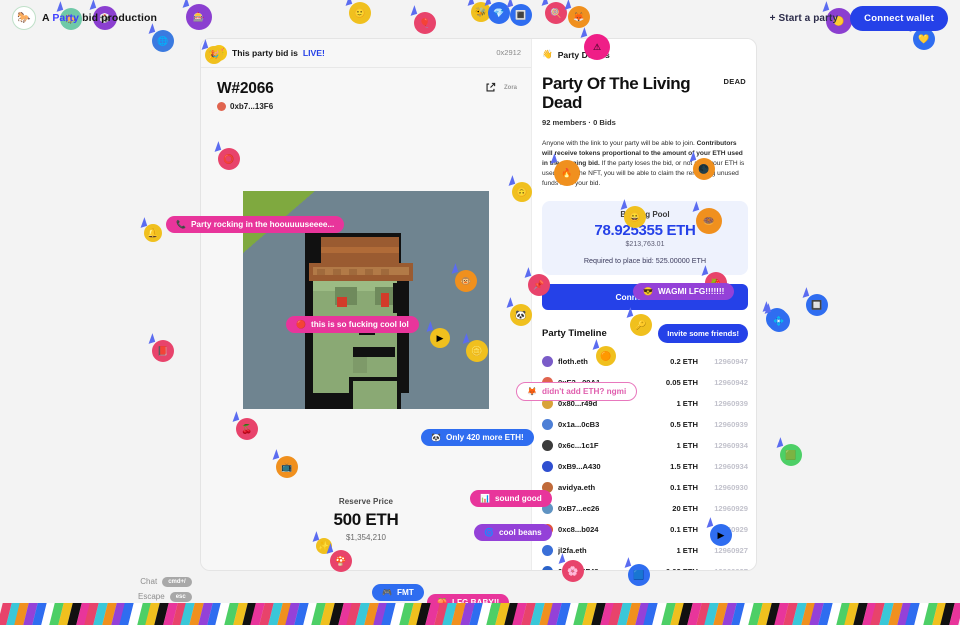 This screenshot has width=960, height=625. I want to click on floating-avatar: 🟦, so click(639, 575).